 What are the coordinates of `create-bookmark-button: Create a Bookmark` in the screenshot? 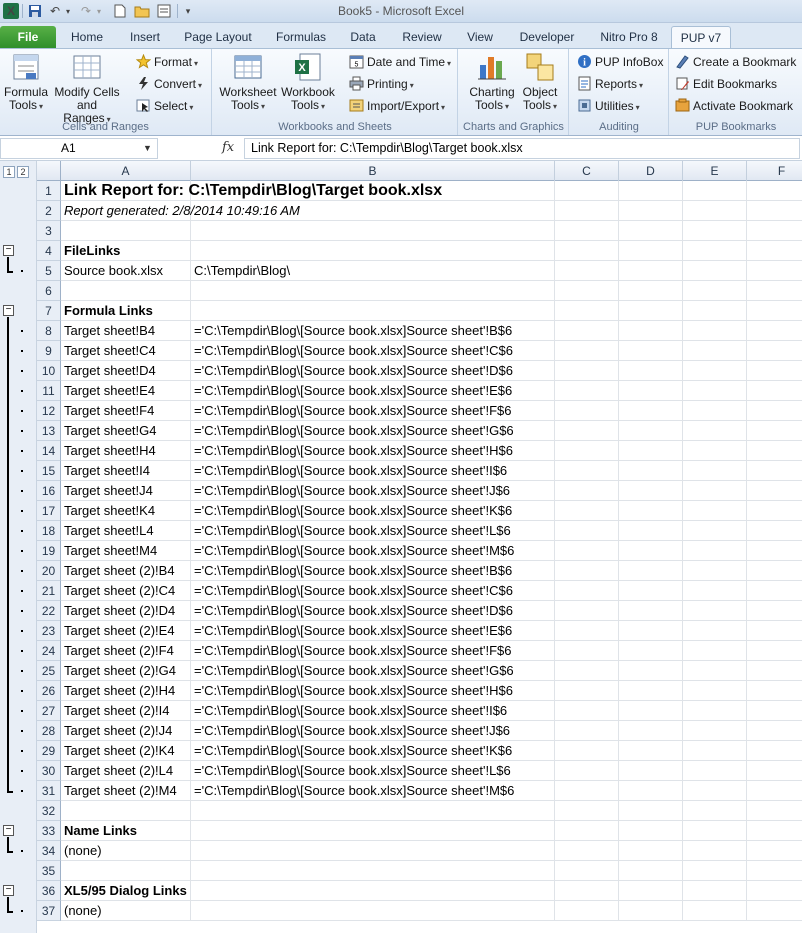 It's located at (735, 62).